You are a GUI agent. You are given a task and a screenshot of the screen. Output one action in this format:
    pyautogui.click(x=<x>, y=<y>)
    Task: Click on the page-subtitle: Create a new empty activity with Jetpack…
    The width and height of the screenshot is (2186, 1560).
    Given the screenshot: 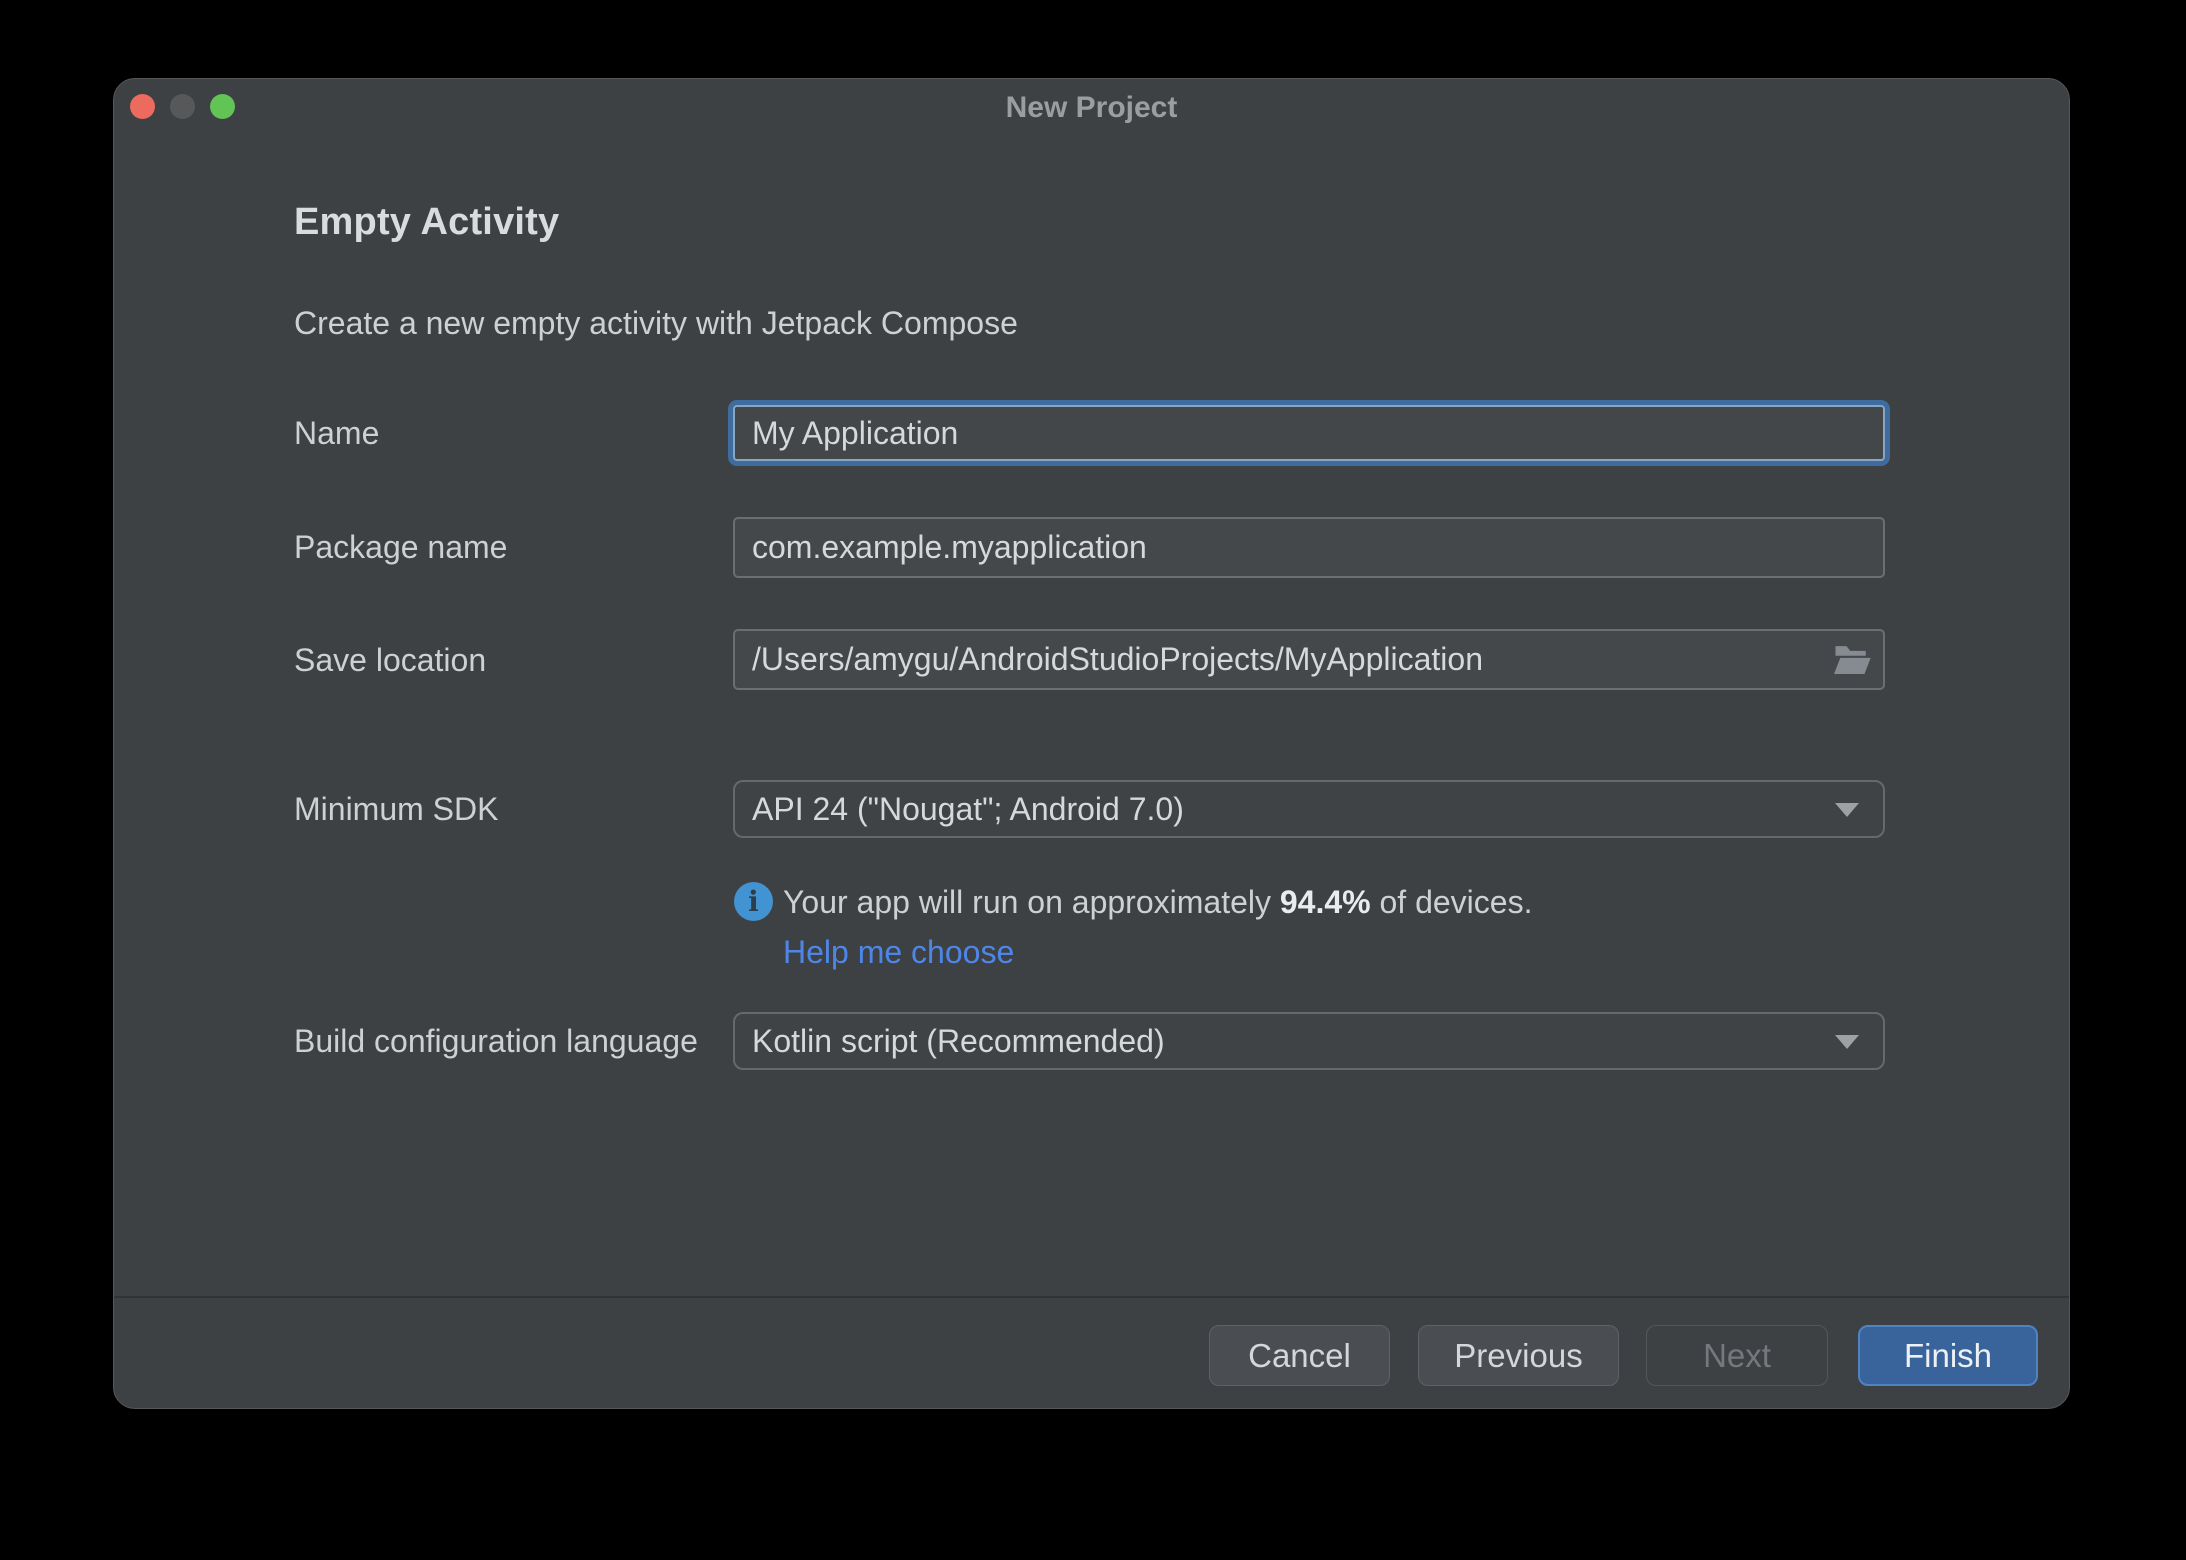 What is the action you would take?
    pyautogui.click(x=656, y=323)
    